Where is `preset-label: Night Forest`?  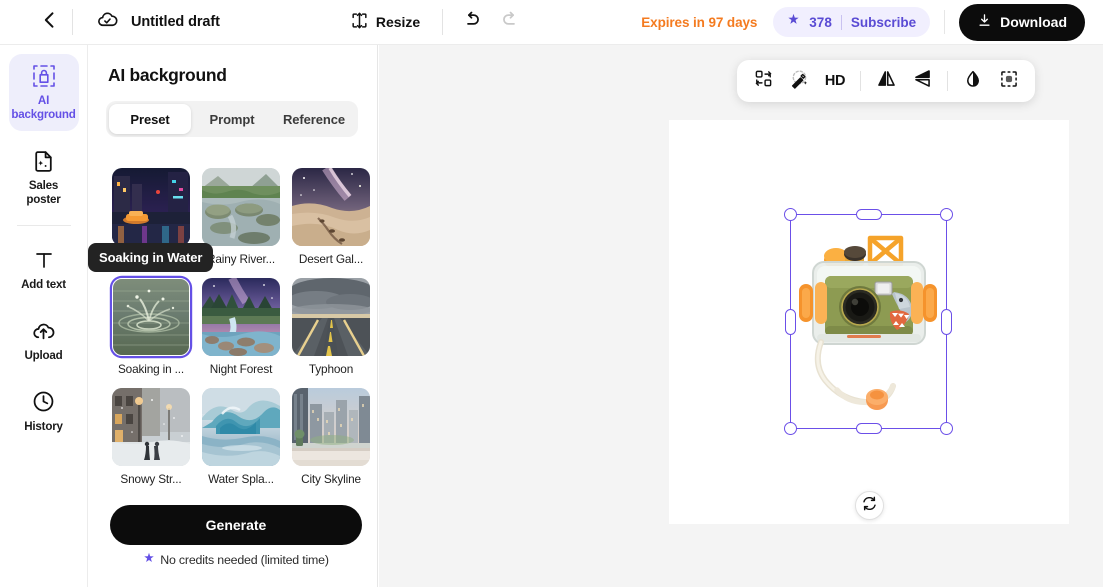
preset-label: Night Forest is located at coordinates (241, 369).